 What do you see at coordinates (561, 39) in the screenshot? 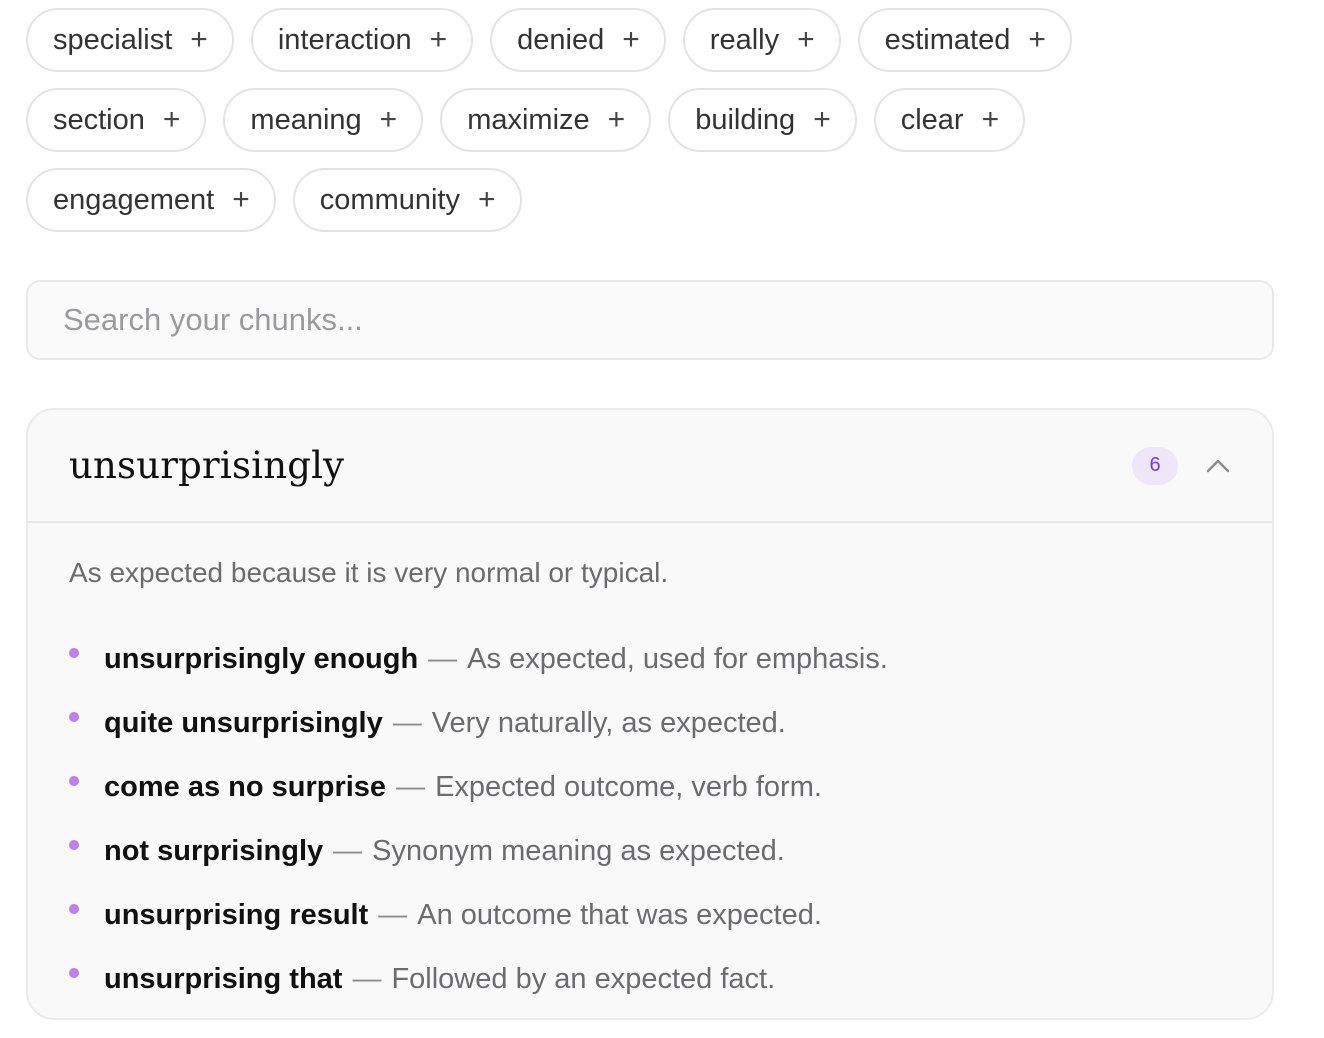
I see `chip-label: denied` at bounding box center [561, 39].